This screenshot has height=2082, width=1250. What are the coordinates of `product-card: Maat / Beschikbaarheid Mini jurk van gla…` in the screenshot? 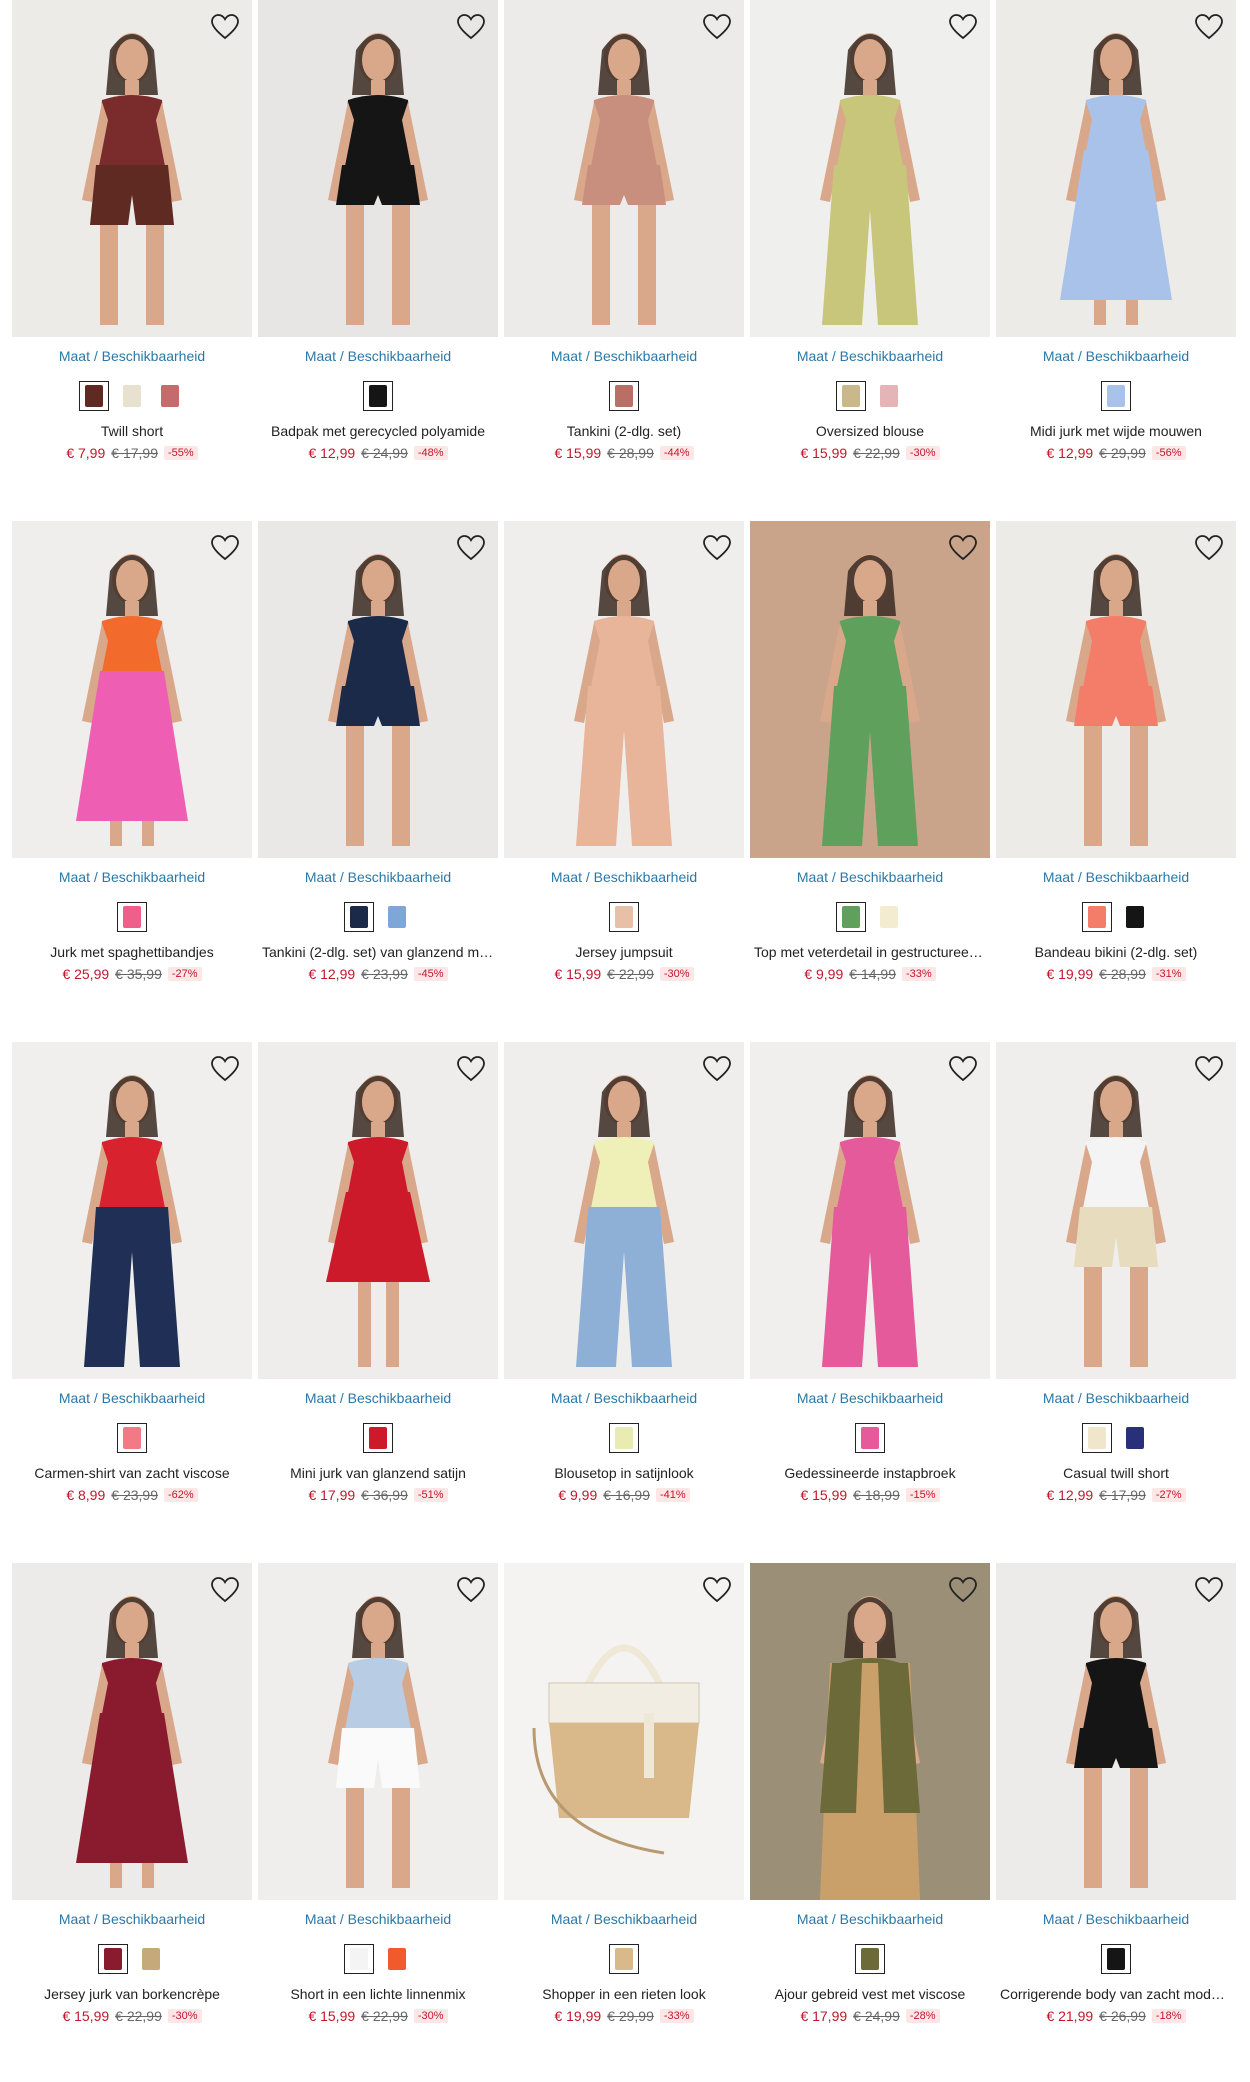 It's located at (378, 1302).